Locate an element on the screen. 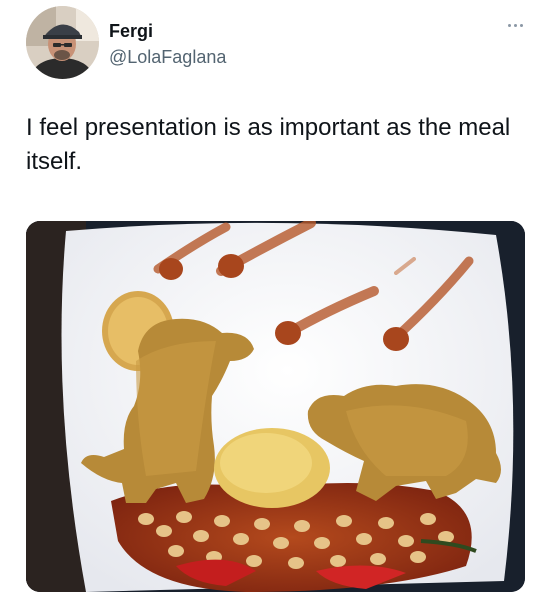 The width and height of the screenshot is (551, 600). avatar-image is located at coordinates (62, 42).